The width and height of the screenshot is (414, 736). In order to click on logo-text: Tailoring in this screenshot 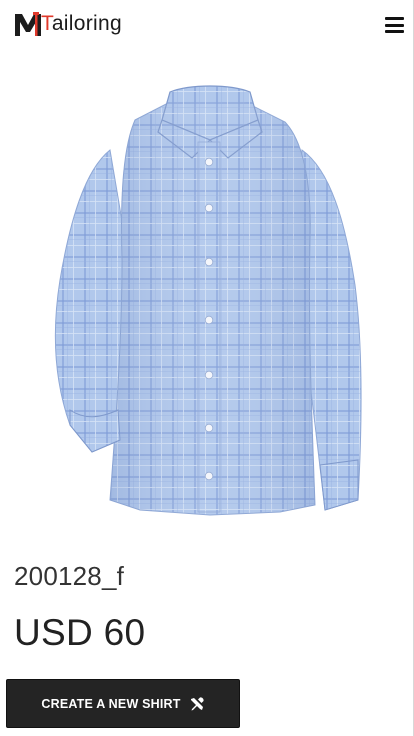, I will do `click(81, 25)`.